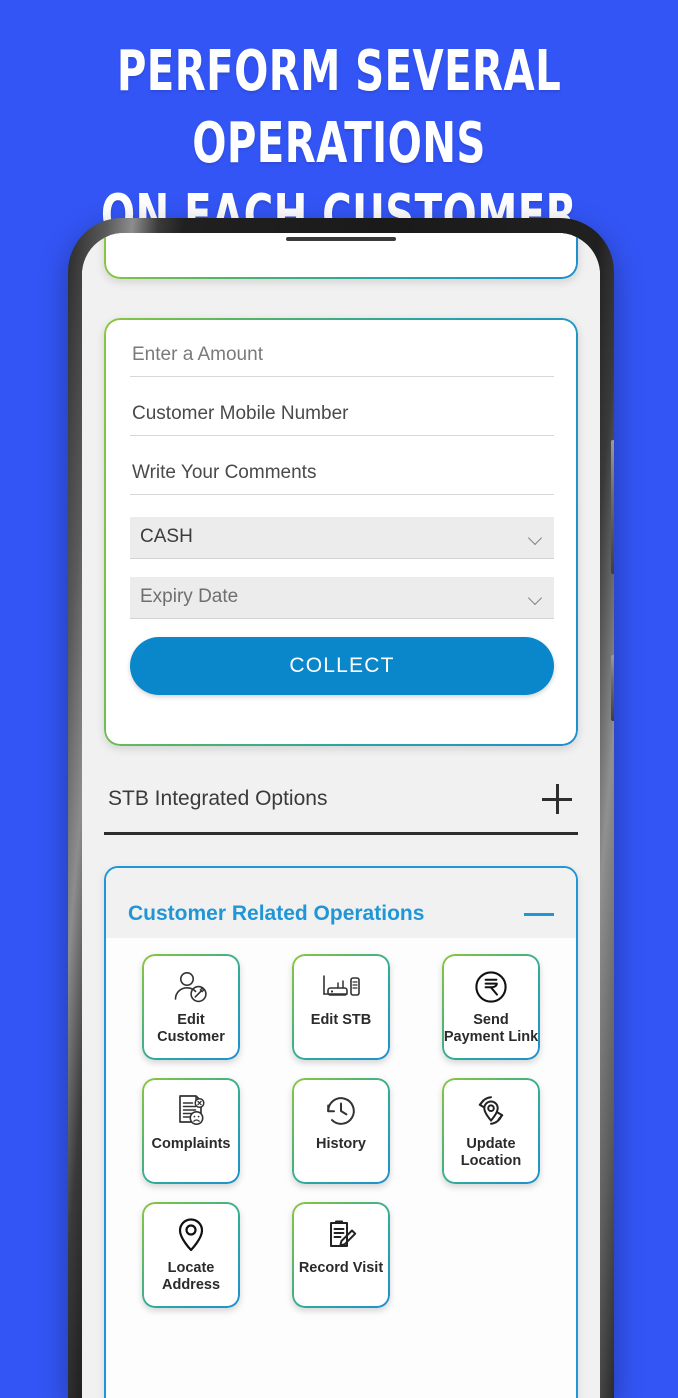 The image size is (678, 1398). Describe the element at coordinates (166, 536) in the screenshot. I see `payment-mode-value: CASH` at that location.